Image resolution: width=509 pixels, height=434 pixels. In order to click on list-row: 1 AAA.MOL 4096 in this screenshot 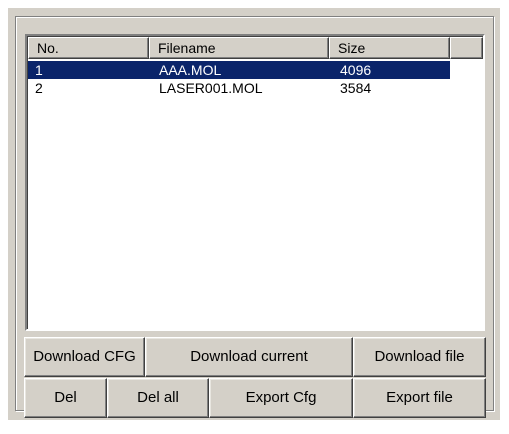, I will do `click(239, 70)`.